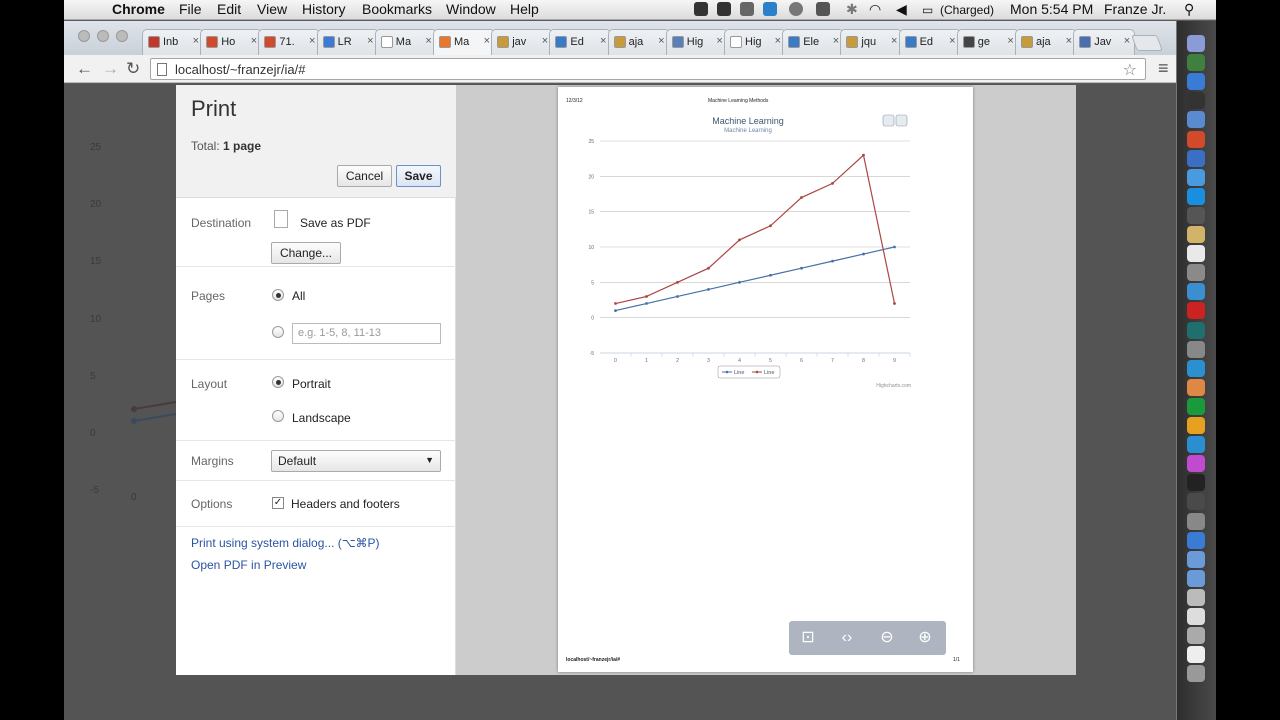  What do you see at coordinates (524, 9) in the screenshot?
I see `menu-help: Help` at bounding box center [524, 9].